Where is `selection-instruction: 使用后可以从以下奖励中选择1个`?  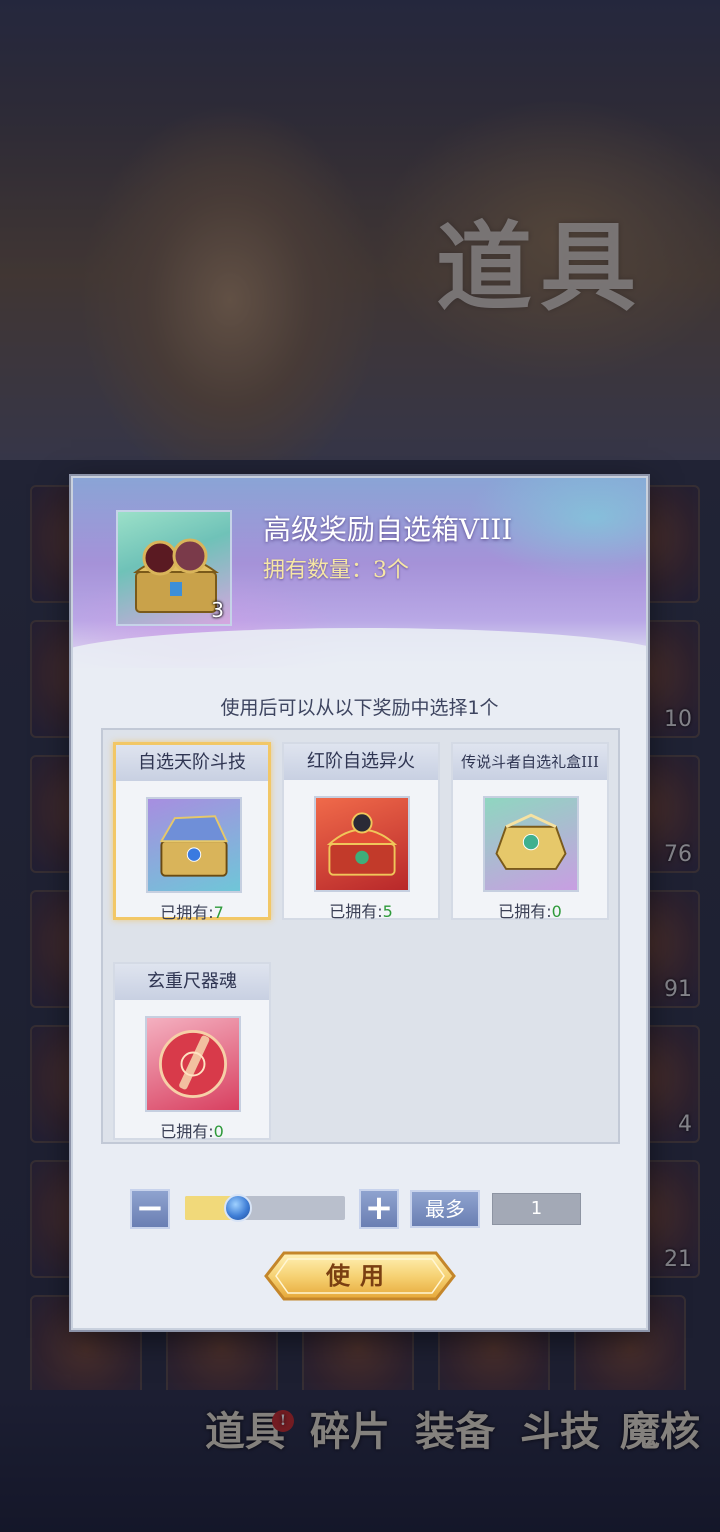 selection-instruction: 使用后可以从以下奖励中选择1个 is located at coordinates (359, 708).